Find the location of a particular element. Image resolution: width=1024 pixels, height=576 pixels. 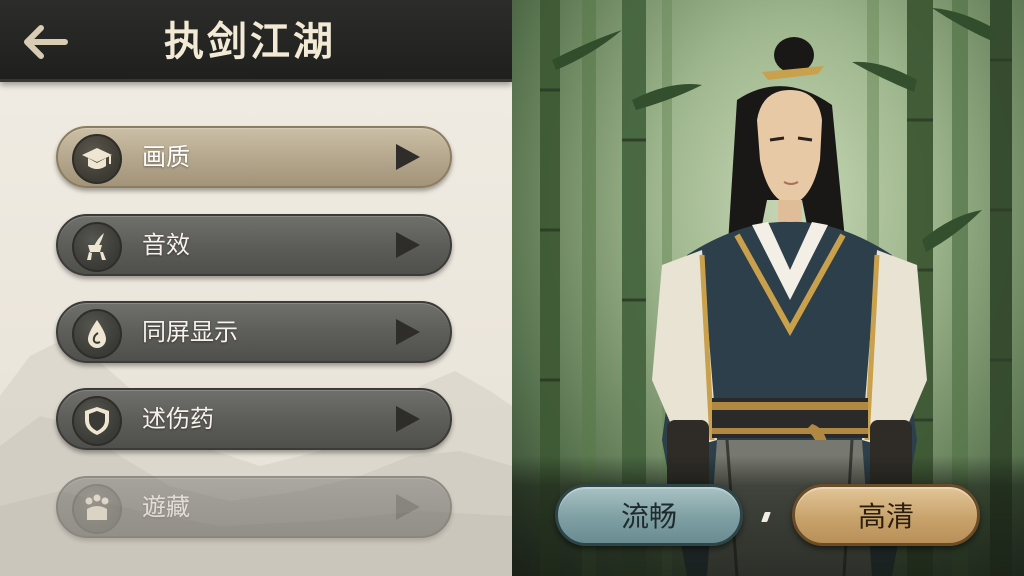

back-button is located at coordinates (44, 42).